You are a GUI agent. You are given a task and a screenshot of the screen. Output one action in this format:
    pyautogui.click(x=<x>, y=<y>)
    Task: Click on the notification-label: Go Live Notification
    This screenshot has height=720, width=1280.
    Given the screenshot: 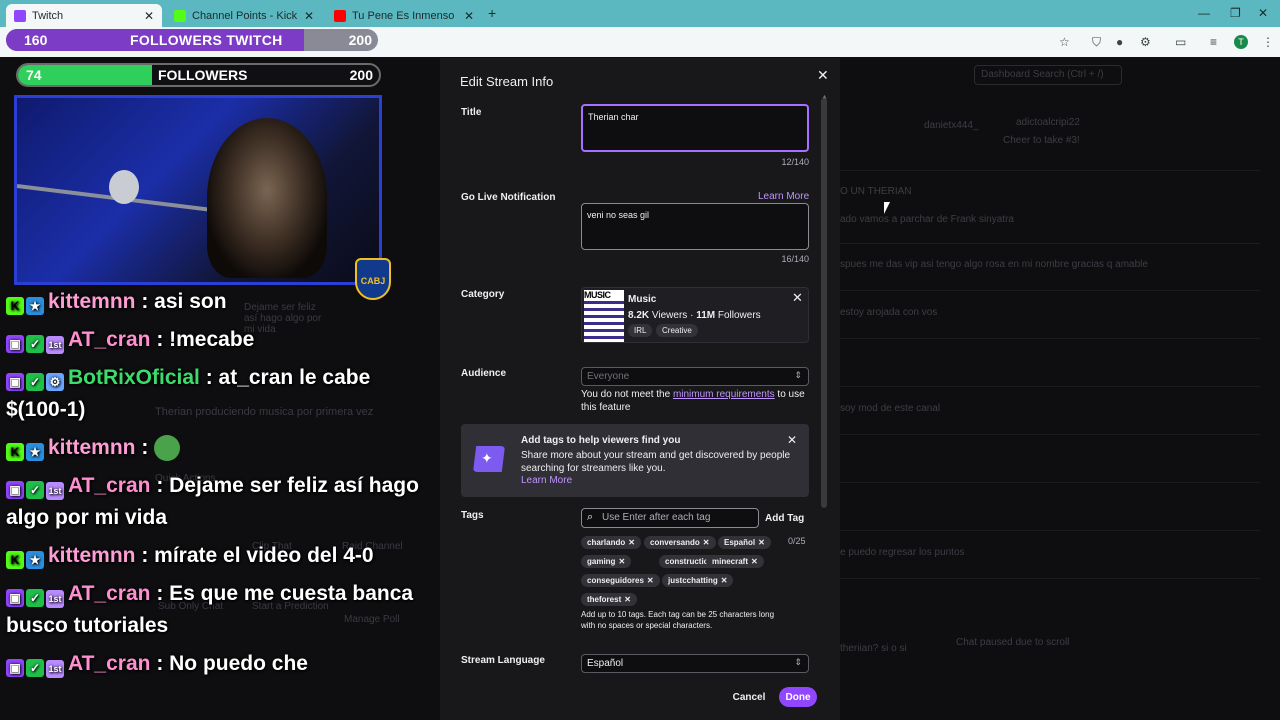 What is the action you would take?
    pyautogui.click(x=508, y=197)
    